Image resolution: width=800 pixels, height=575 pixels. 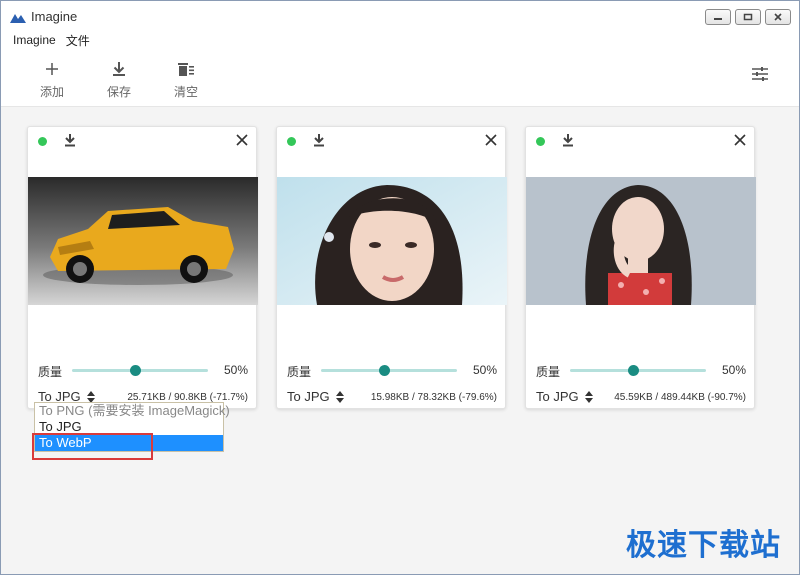 I want to click on woman-portrait-photo, so click(x=392, y=241).